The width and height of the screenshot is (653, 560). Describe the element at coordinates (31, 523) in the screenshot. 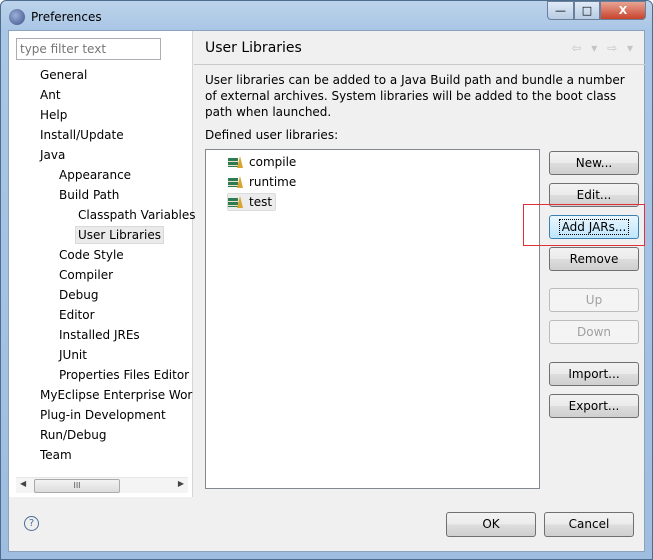

I see `help-icon: ?` at that location.